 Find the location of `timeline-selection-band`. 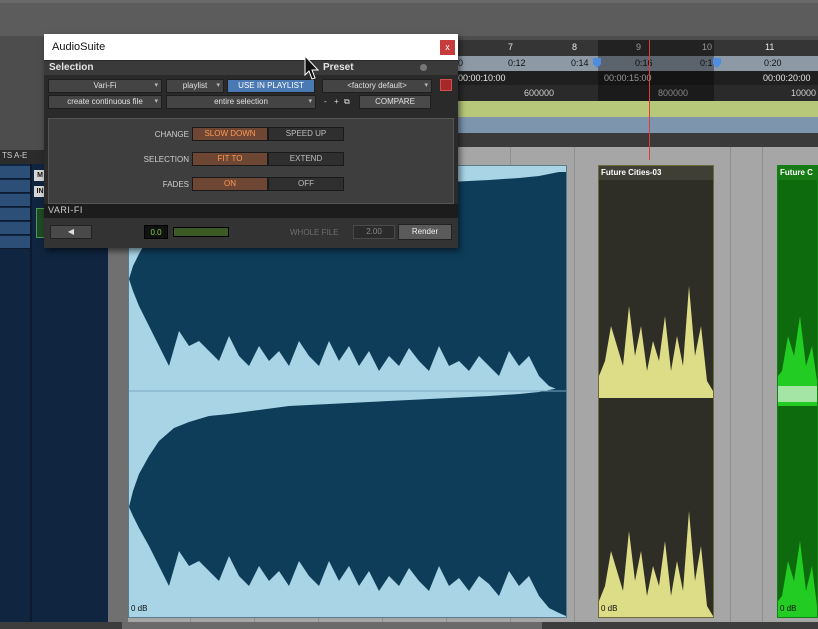

timeline-selection-band is located at coordinates (656, 70).